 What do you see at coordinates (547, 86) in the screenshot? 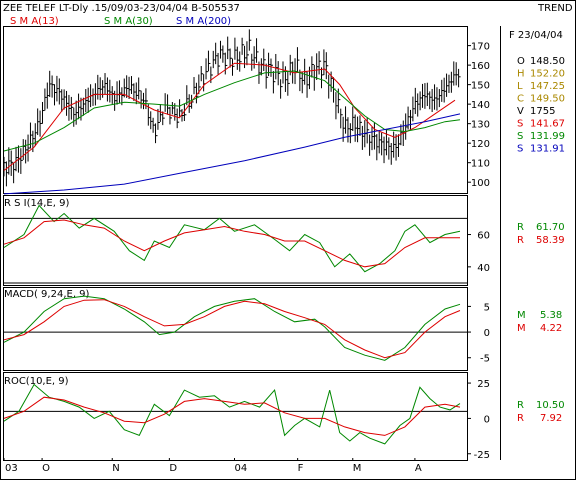
I see `info-value: 147.25` at bounding box center [547, 86].